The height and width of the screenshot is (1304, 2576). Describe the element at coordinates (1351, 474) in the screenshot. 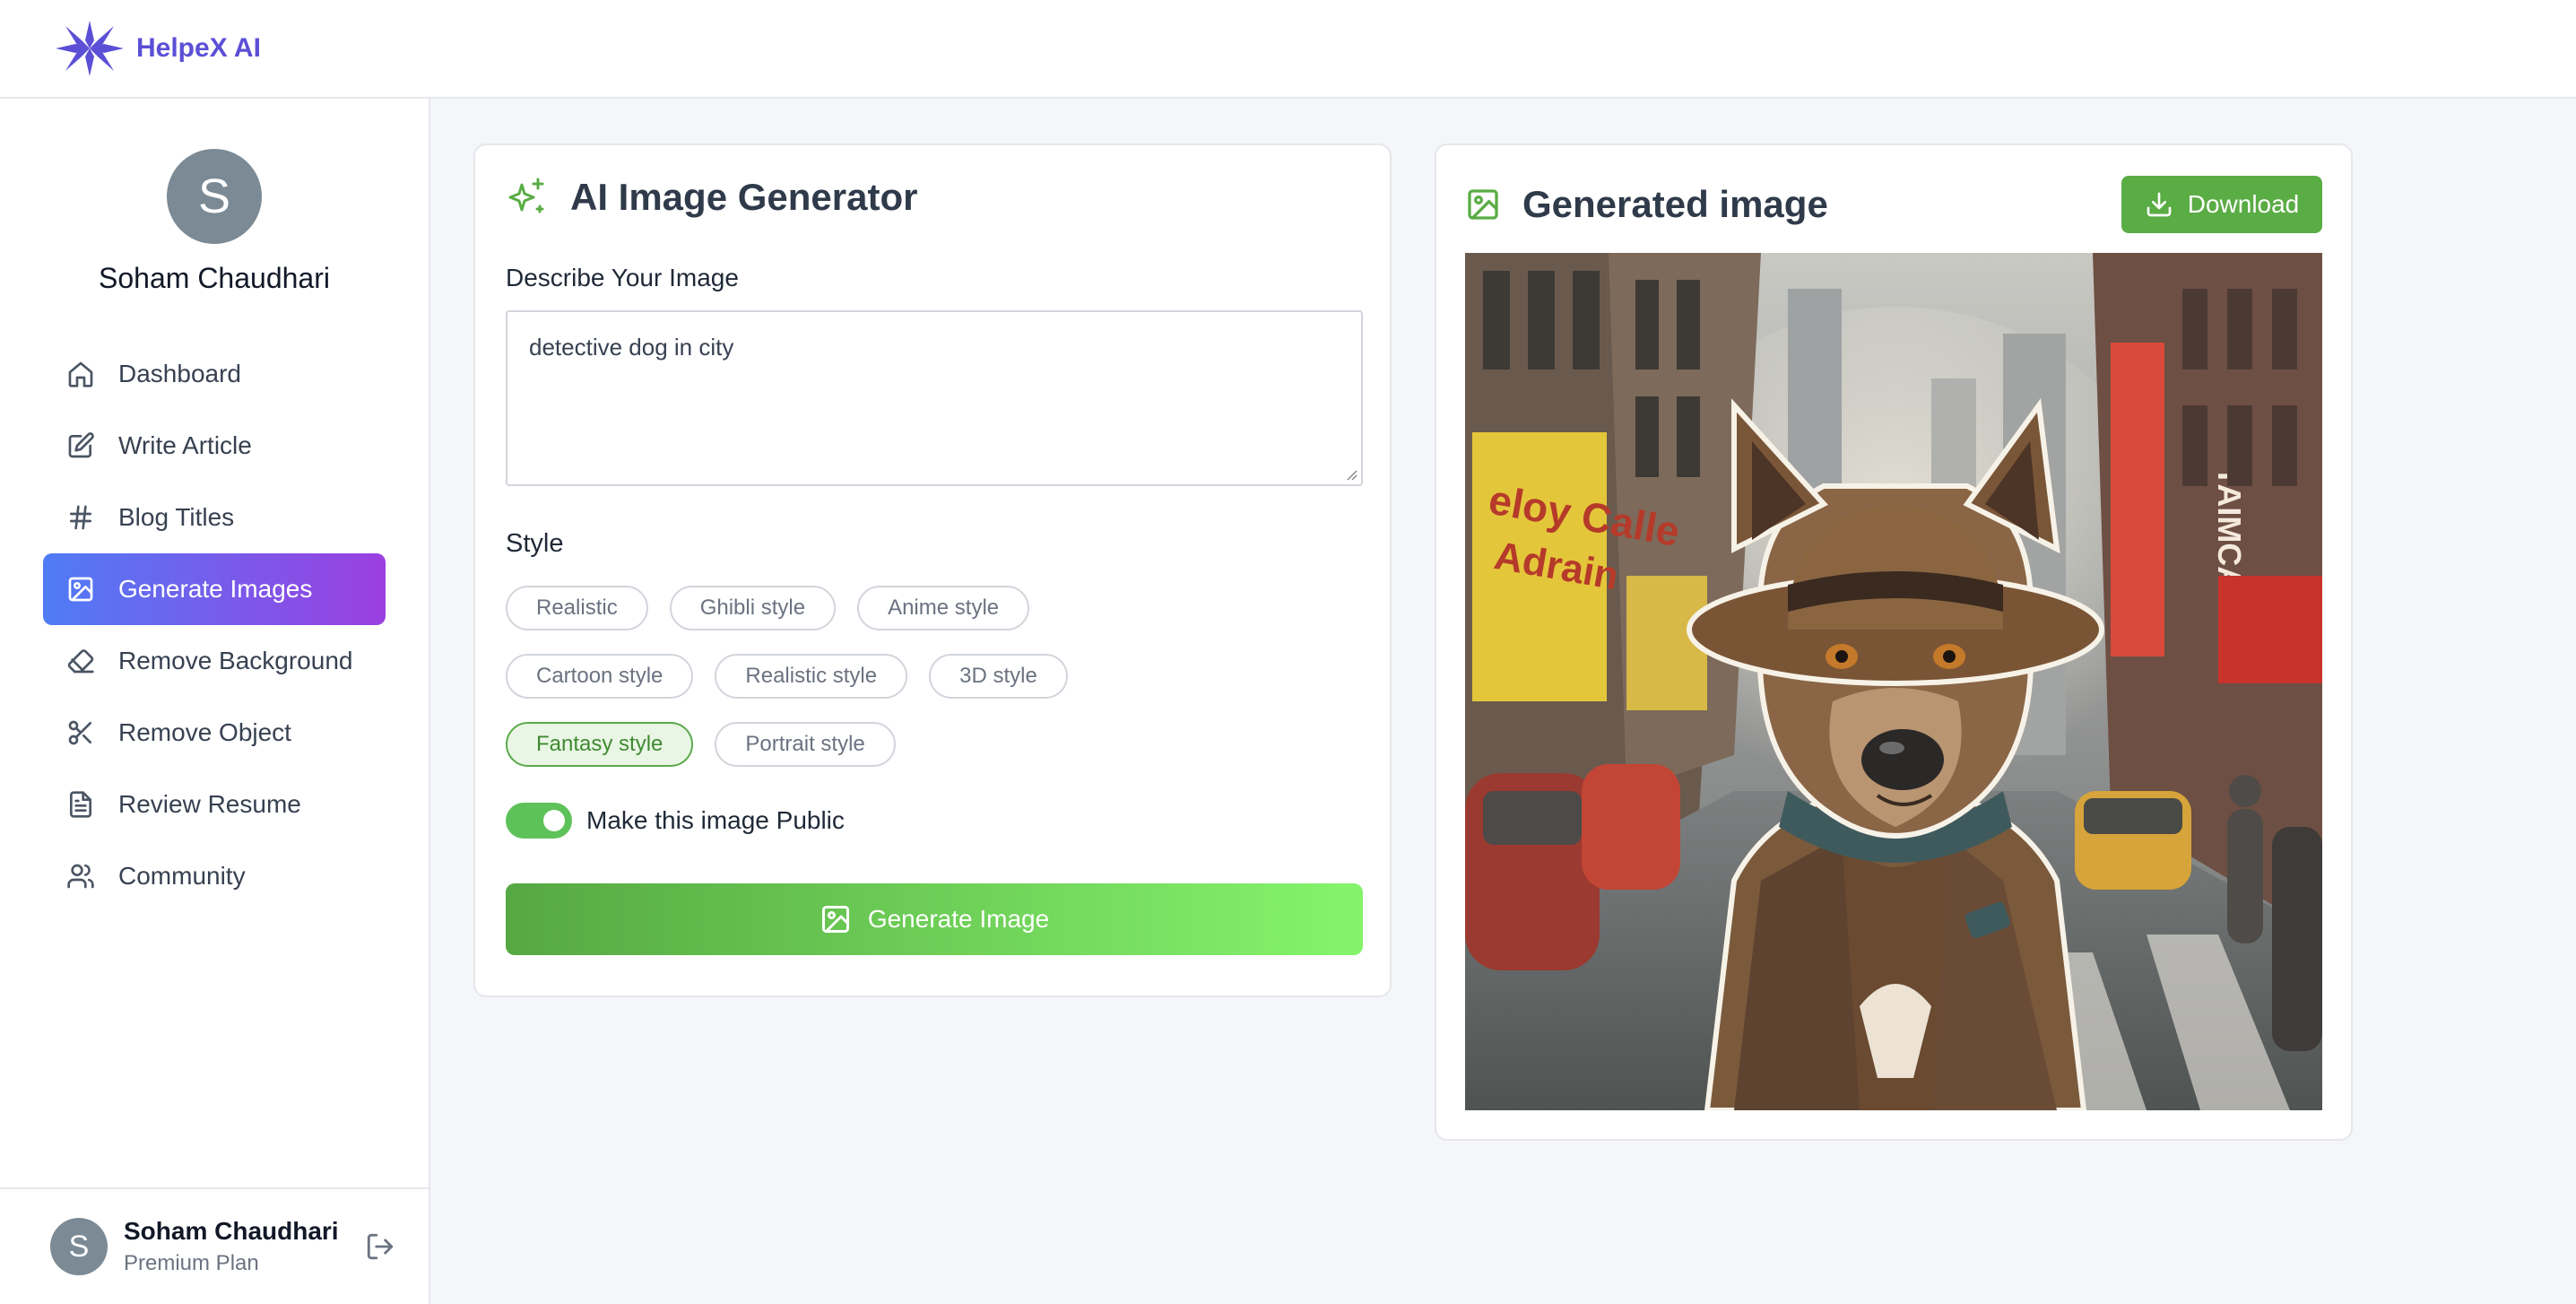

I see `resize-grip-icon` at that location.